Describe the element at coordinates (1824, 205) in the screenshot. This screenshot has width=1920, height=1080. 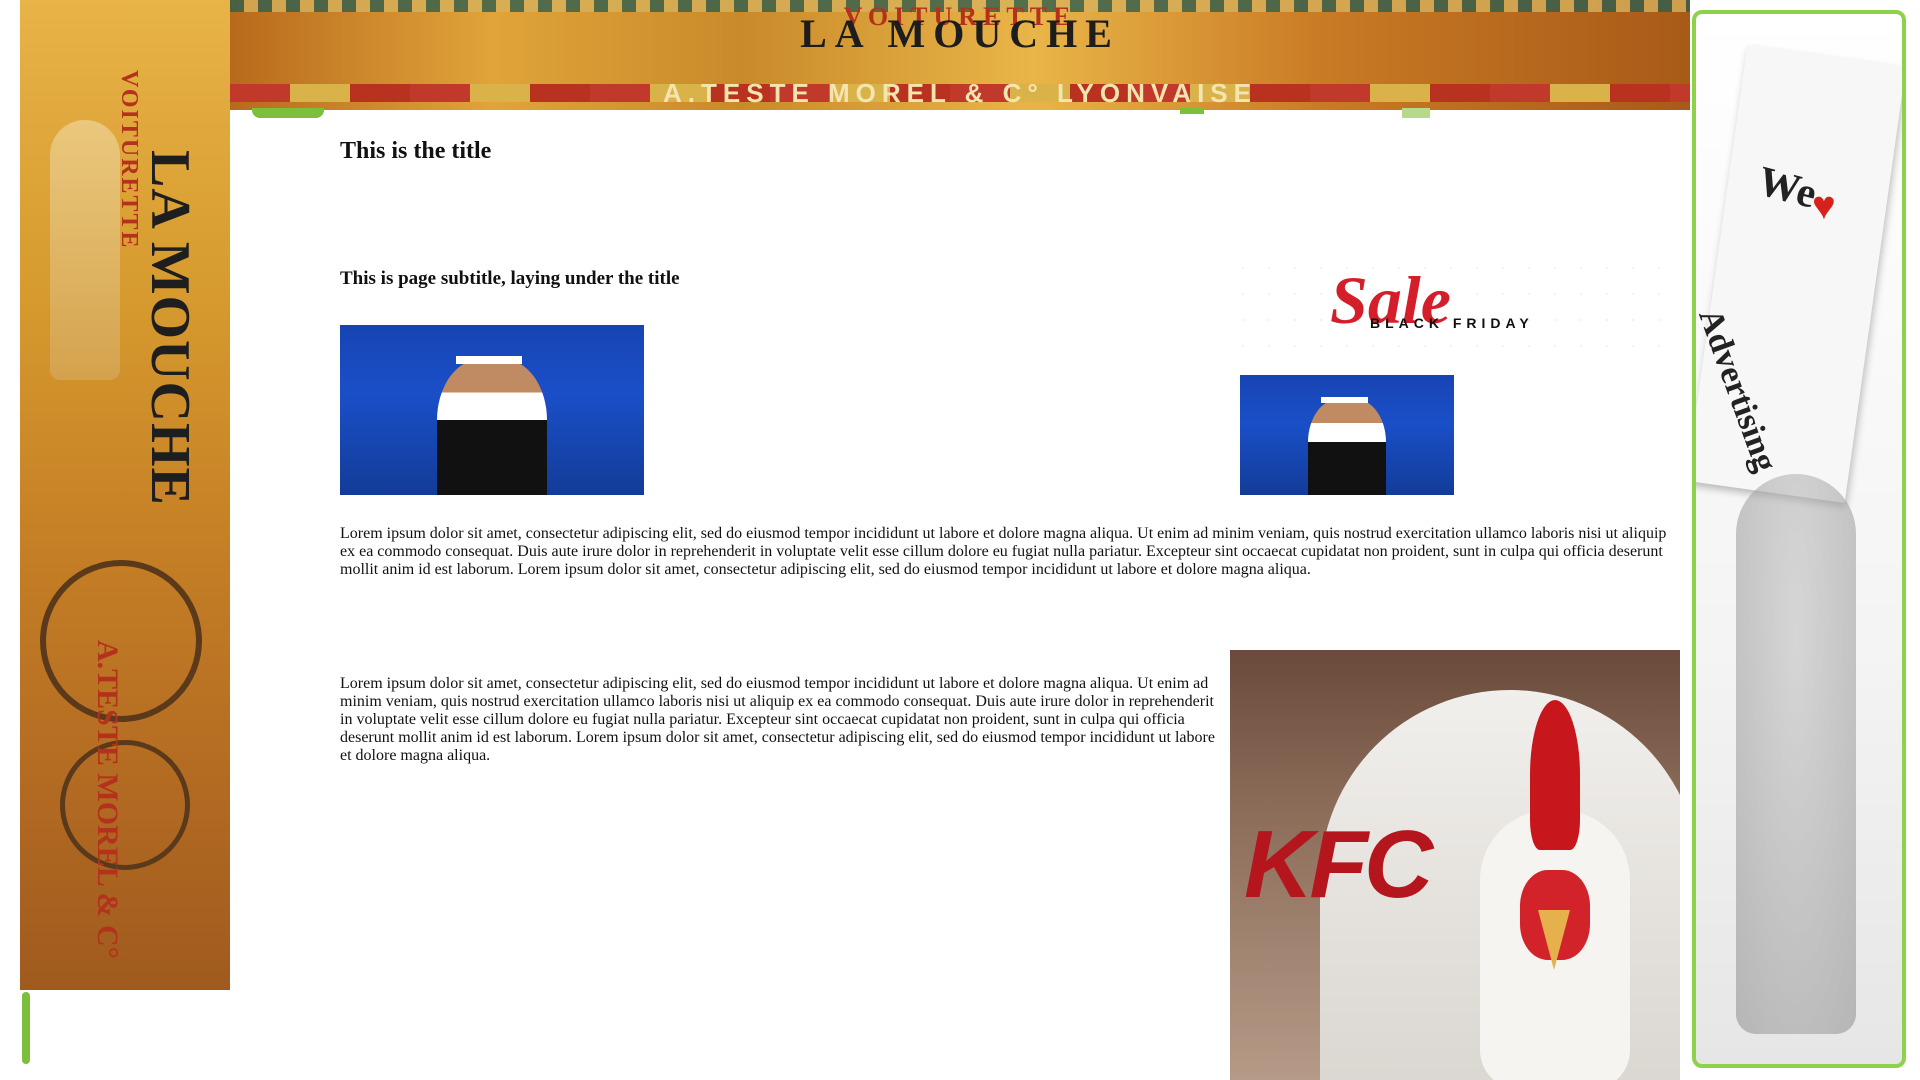
I see `heart-icon: ♥` at that location.